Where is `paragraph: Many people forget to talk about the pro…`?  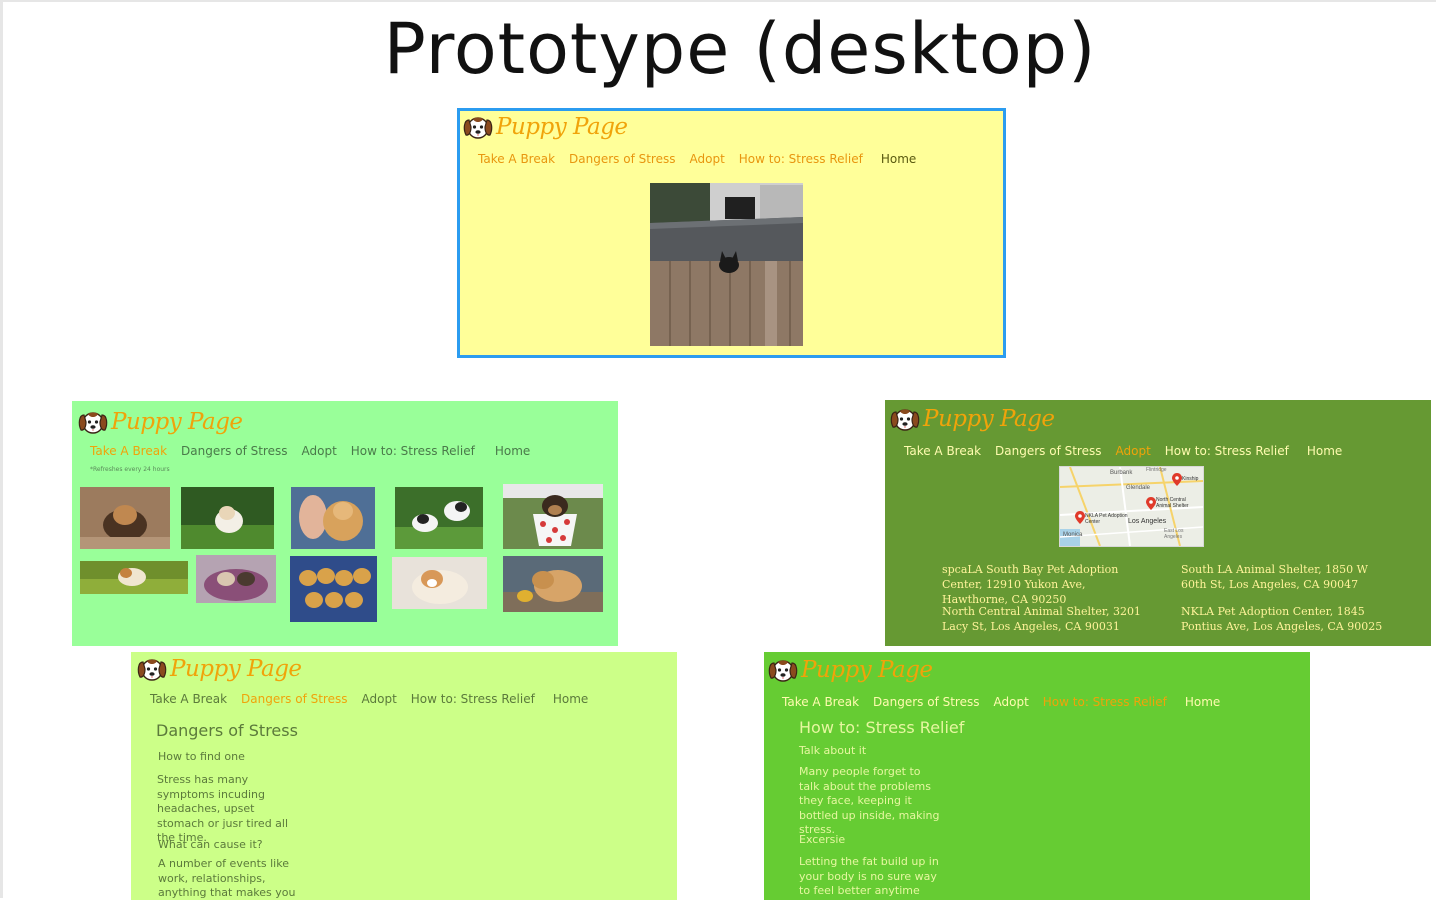 paragraph: Many people forget to talk about the pro… is located at coordinates (869, 800).